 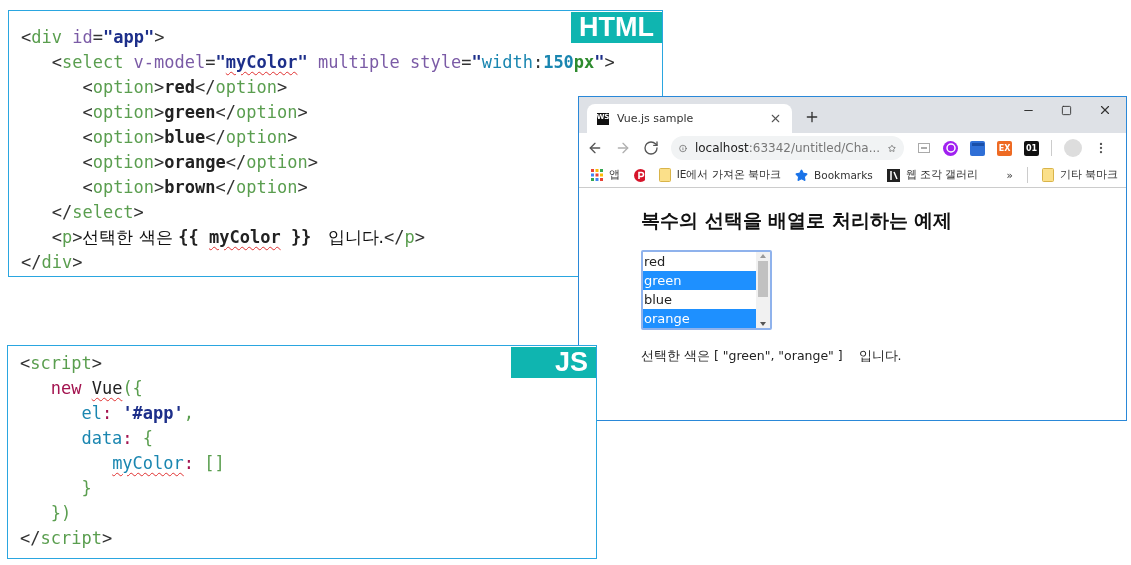 I want to click on code-line: </script>, so click(x=66, y=538).